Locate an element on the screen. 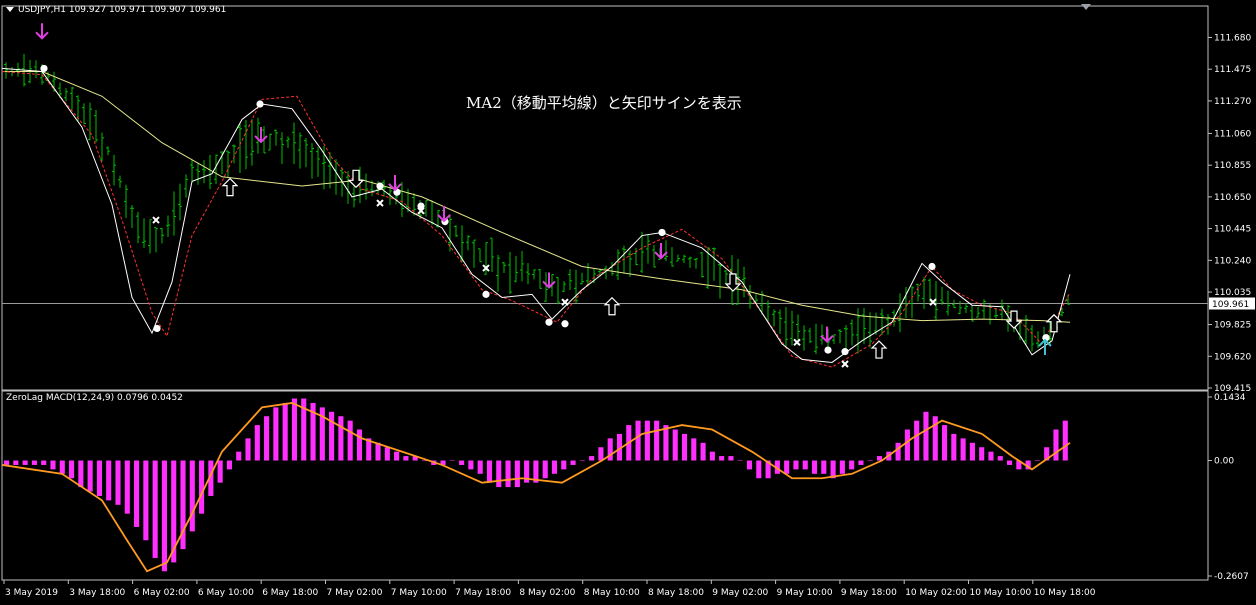  time-tick-label: 10 May 10:00 is located at coordinates (1001, 593).